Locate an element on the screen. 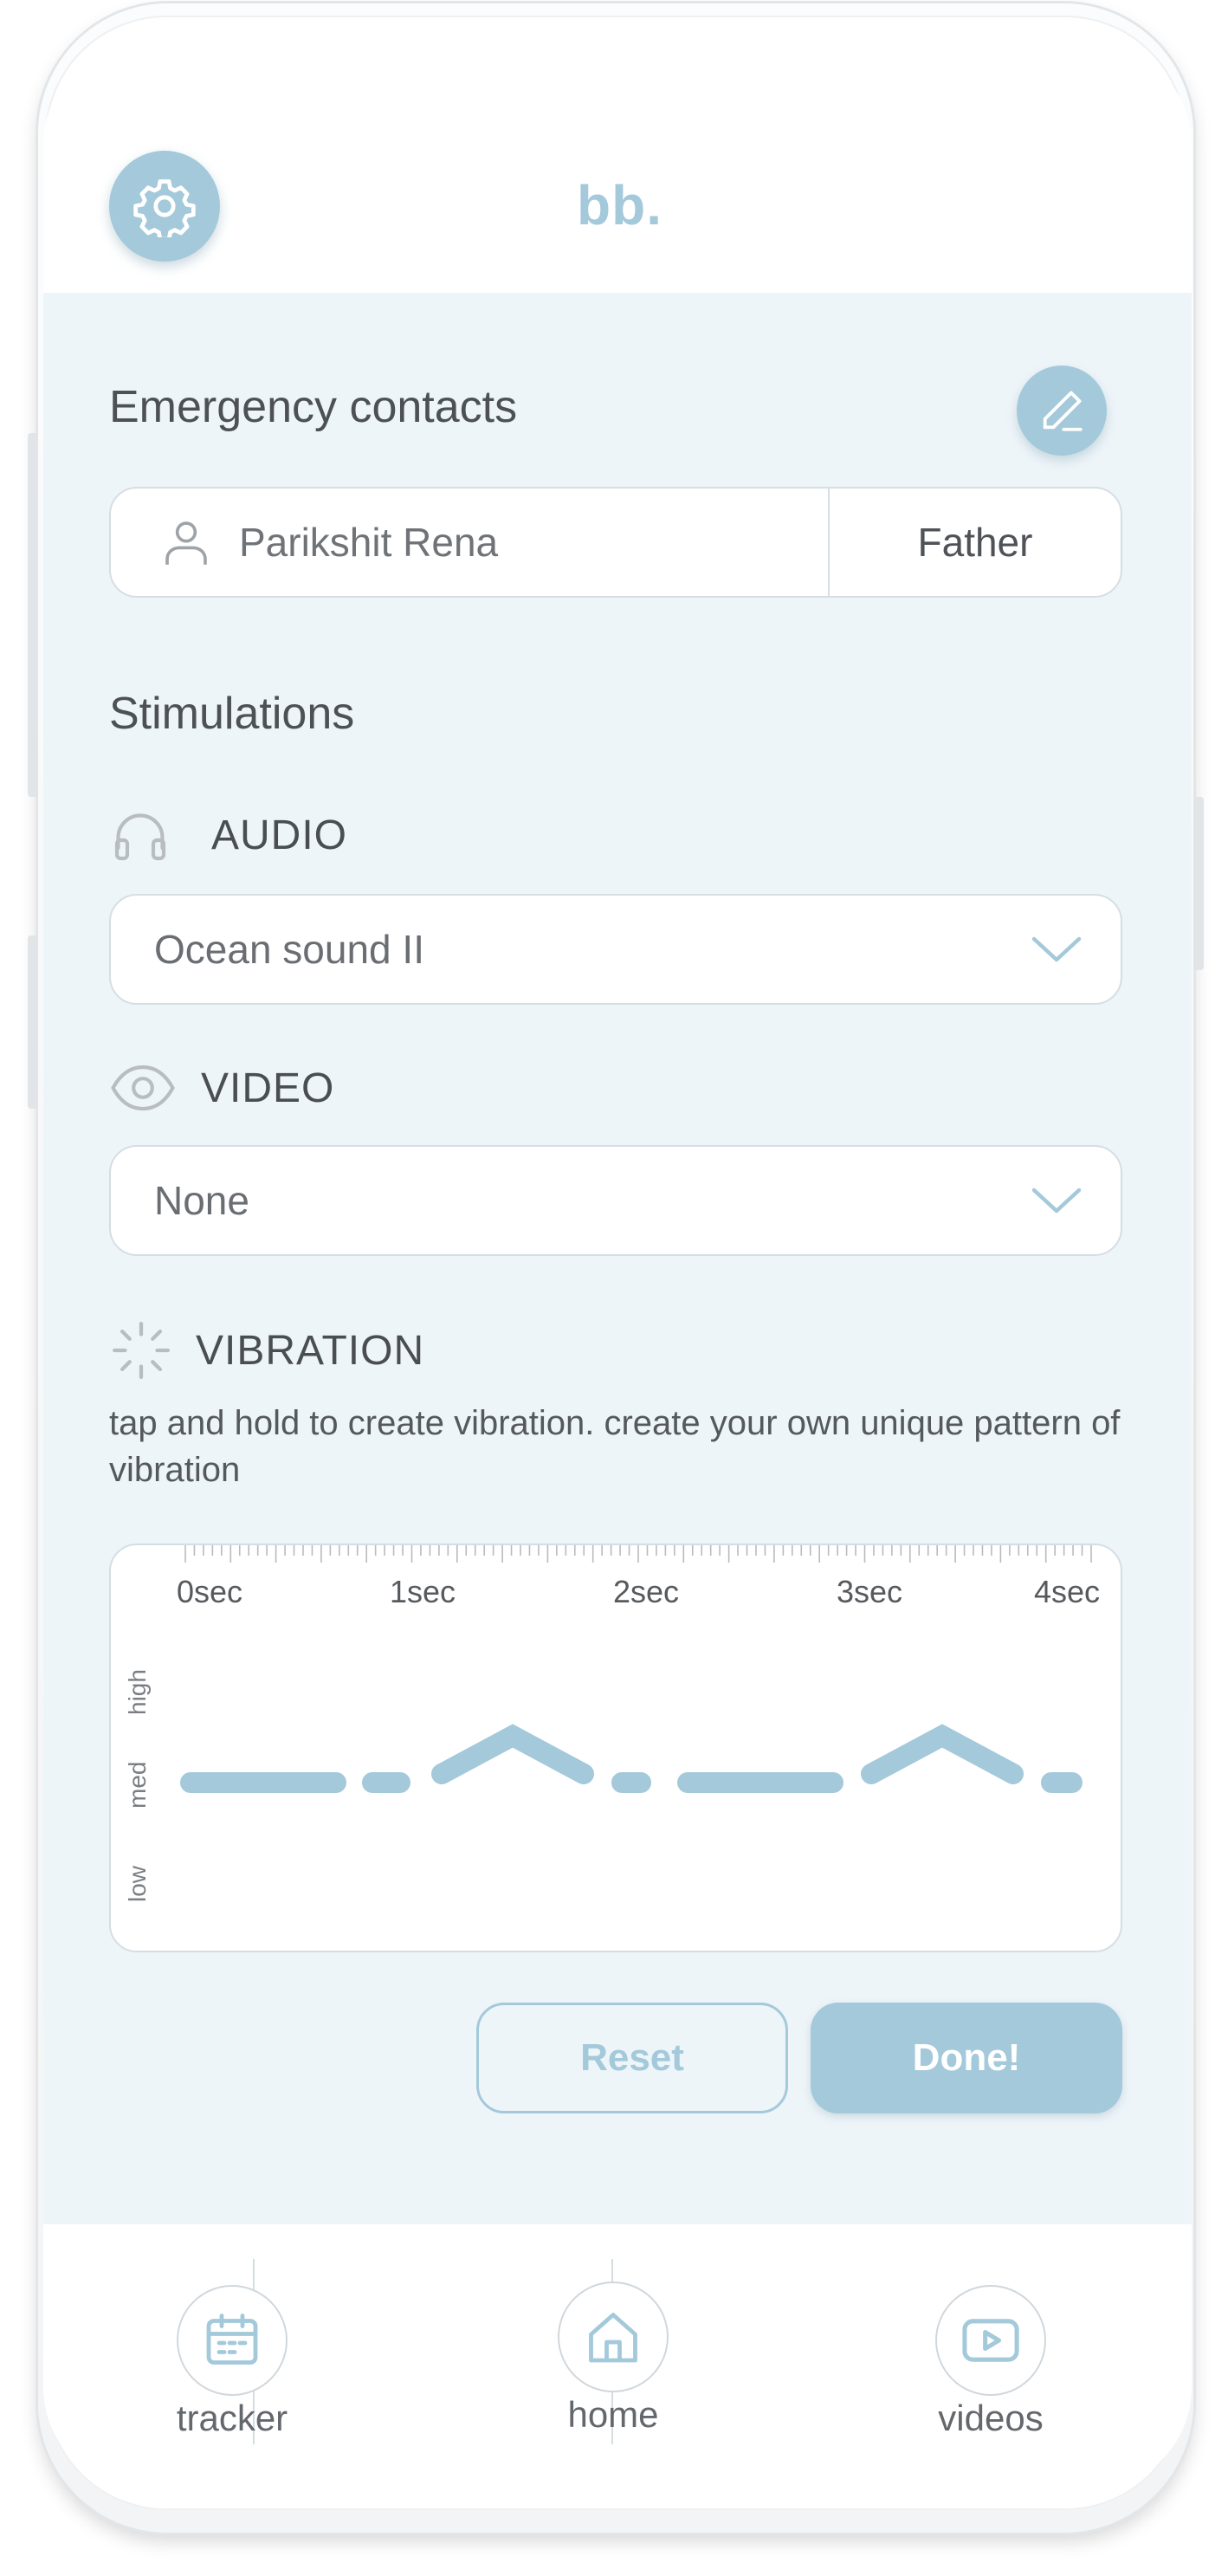 Image resolution: width=1228 pixels, height=2576 pixels. vibration-label-row: VIBRATION is located at coordinates (267, 1350).